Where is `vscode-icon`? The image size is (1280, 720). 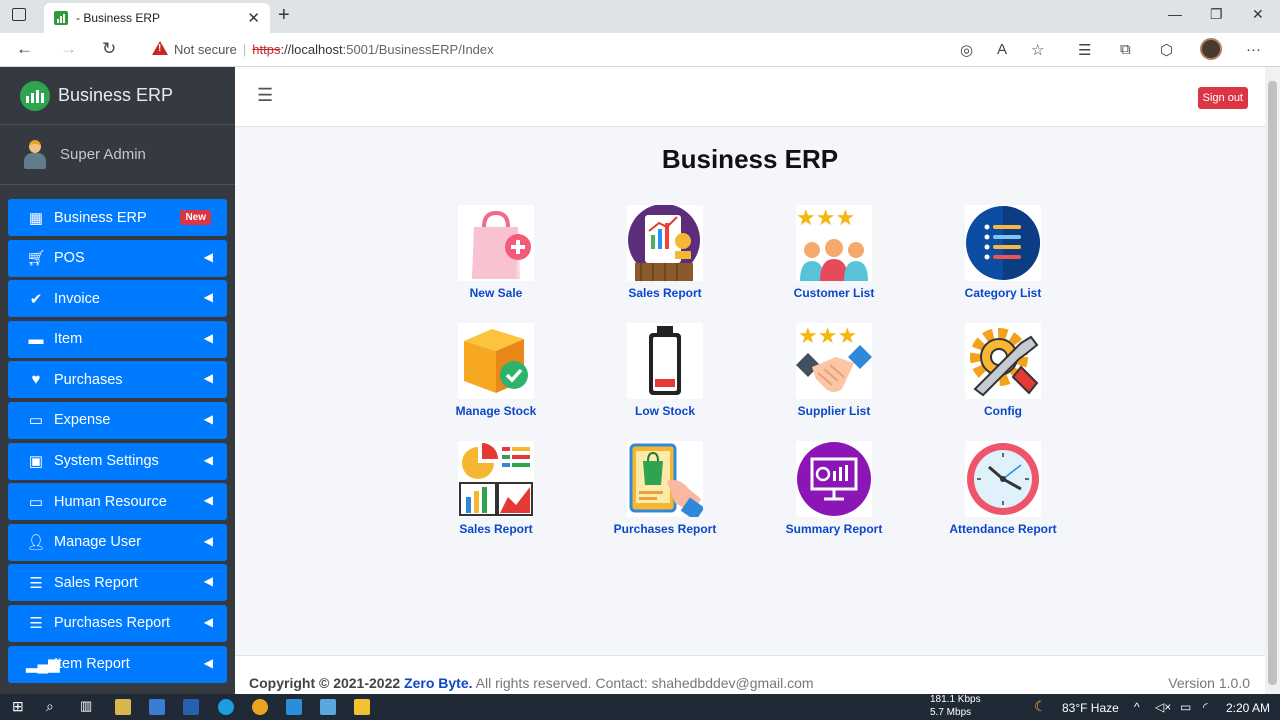
vscode-icon is located at coordinates (294, 707).